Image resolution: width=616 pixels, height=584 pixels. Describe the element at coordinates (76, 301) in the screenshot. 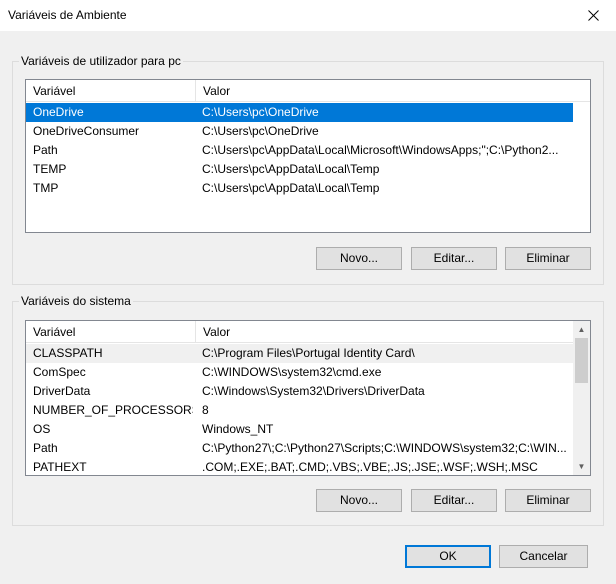

I see `system-variables-label: Variáveis do sistema` at that location.